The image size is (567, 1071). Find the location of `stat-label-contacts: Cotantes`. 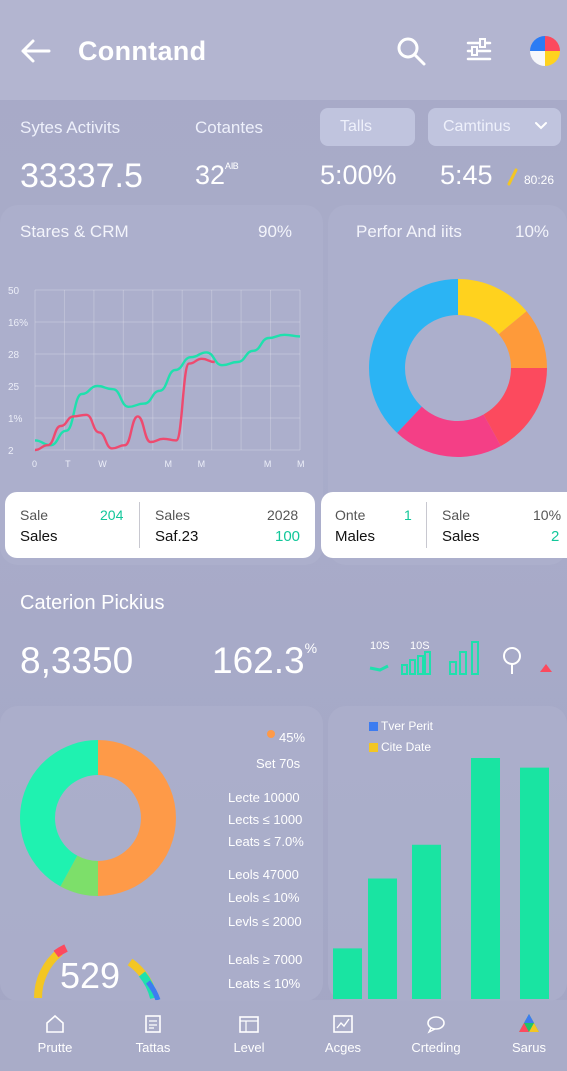

stat-label-contacts: Cotantes is located at coordinates (229, 127).